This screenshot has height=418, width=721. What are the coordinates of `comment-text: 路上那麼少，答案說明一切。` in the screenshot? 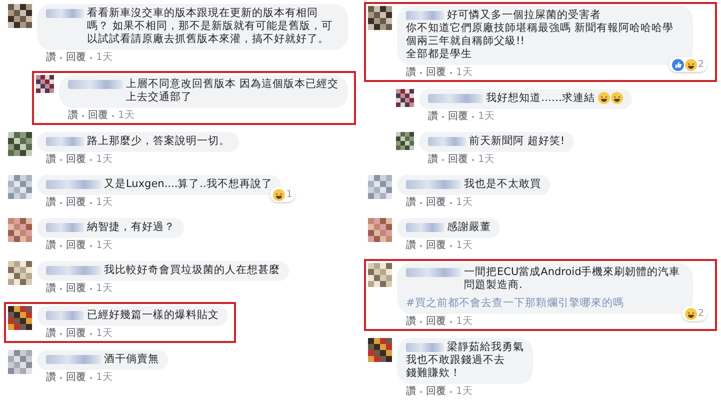 It's located at (158, 141).